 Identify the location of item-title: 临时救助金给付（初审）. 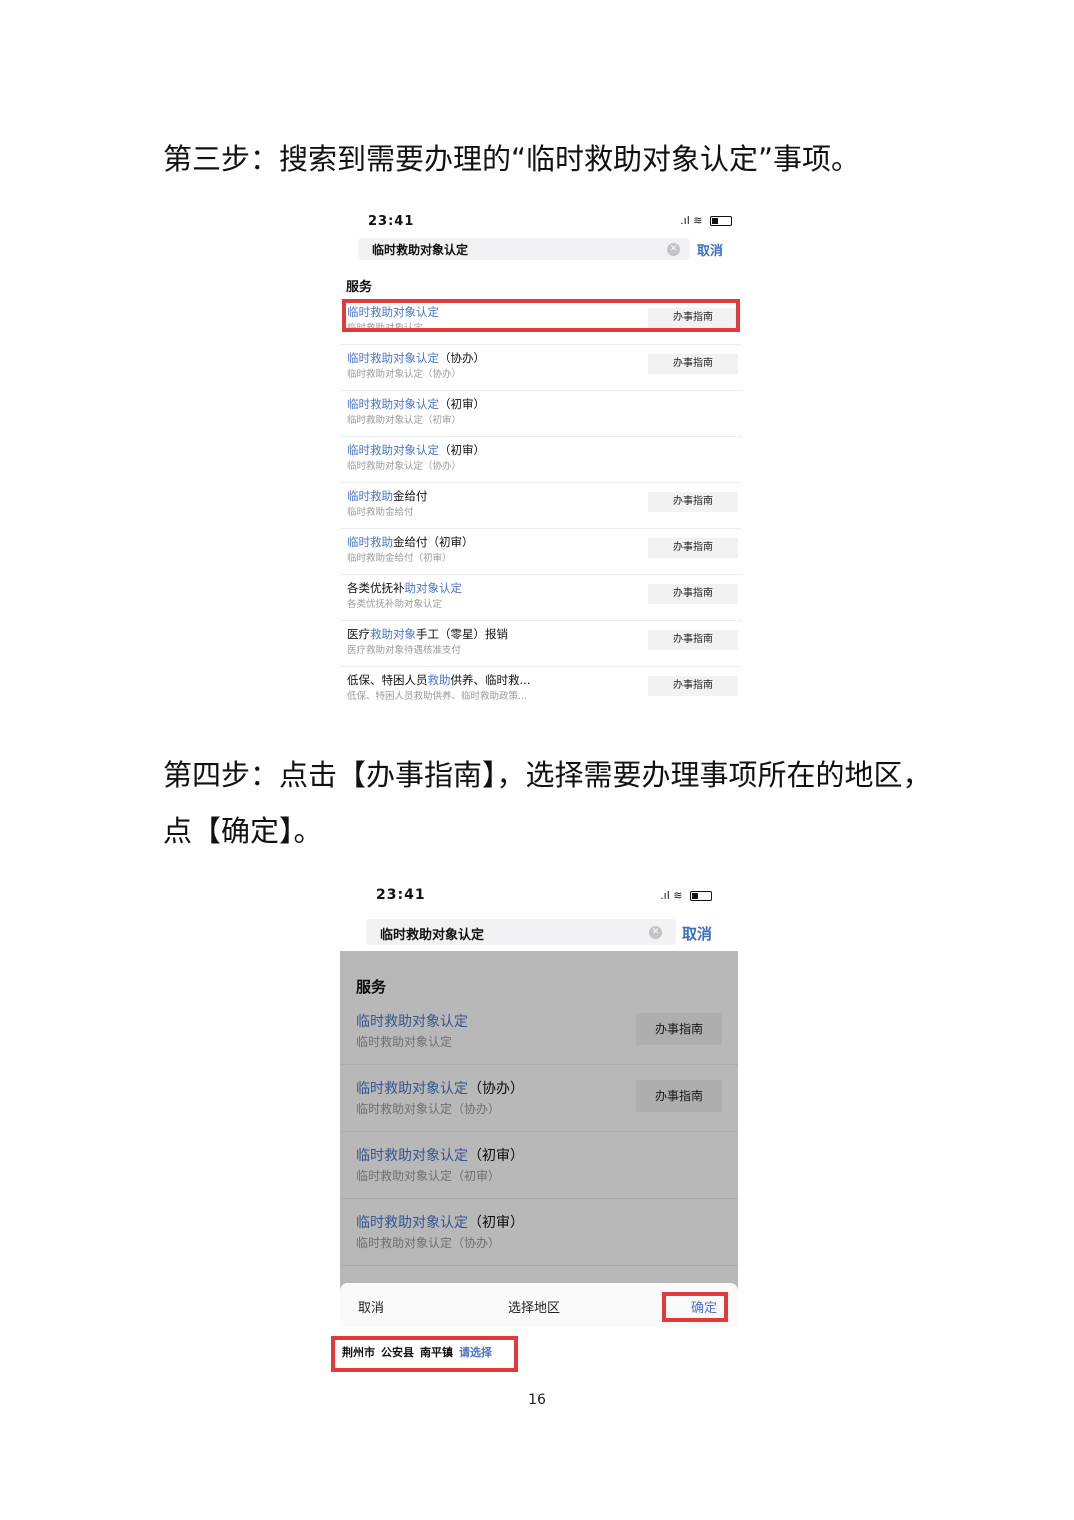
(410, 542).